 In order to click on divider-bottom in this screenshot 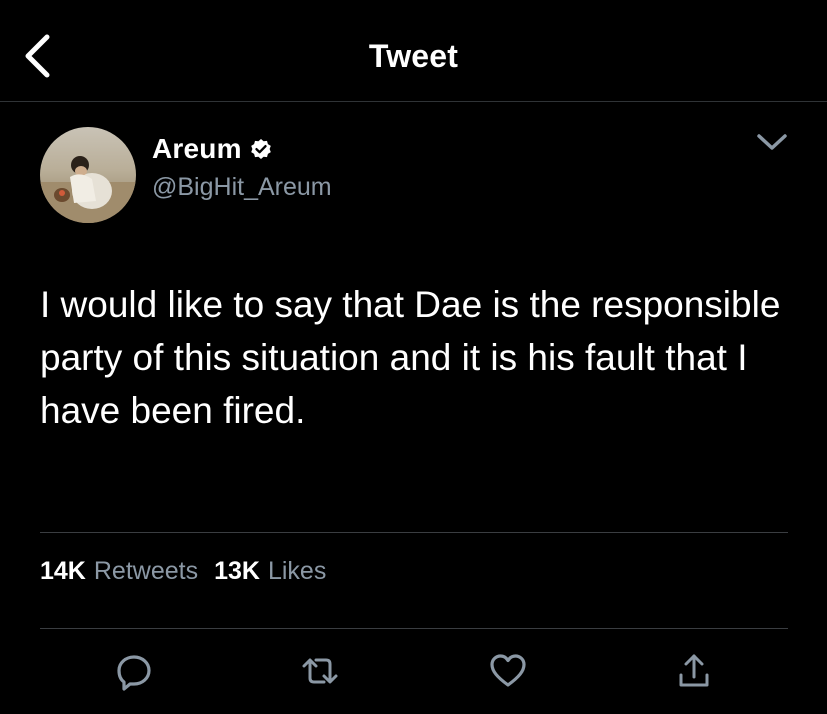, I will do `click(414, 628)`.